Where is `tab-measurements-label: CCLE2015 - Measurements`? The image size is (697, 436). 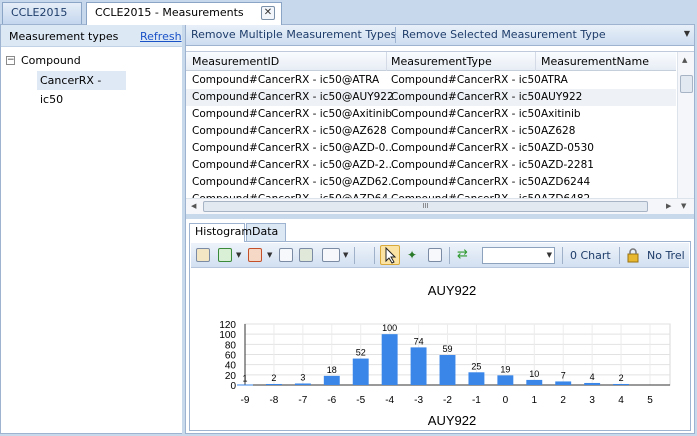 tab-measurements-label: CCLE2015 - Measurements is located at coordinates (169, 12).